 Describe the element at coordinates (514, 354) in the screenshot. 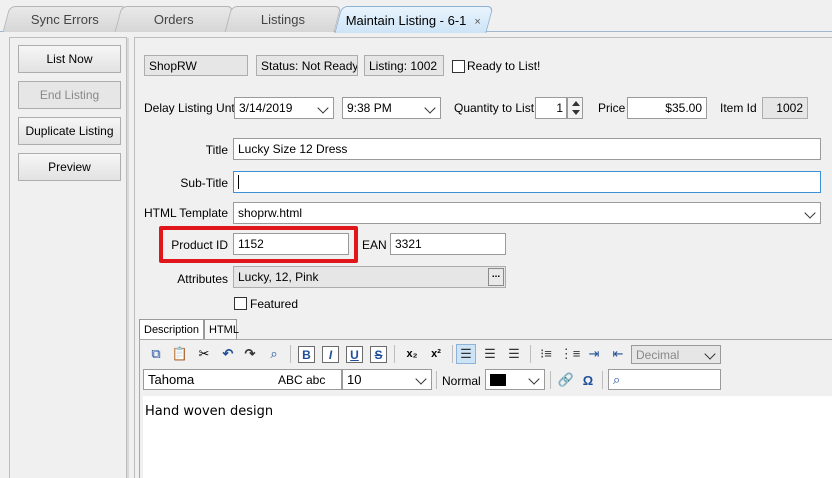

I see `align-right-icon: ☰` at that location.